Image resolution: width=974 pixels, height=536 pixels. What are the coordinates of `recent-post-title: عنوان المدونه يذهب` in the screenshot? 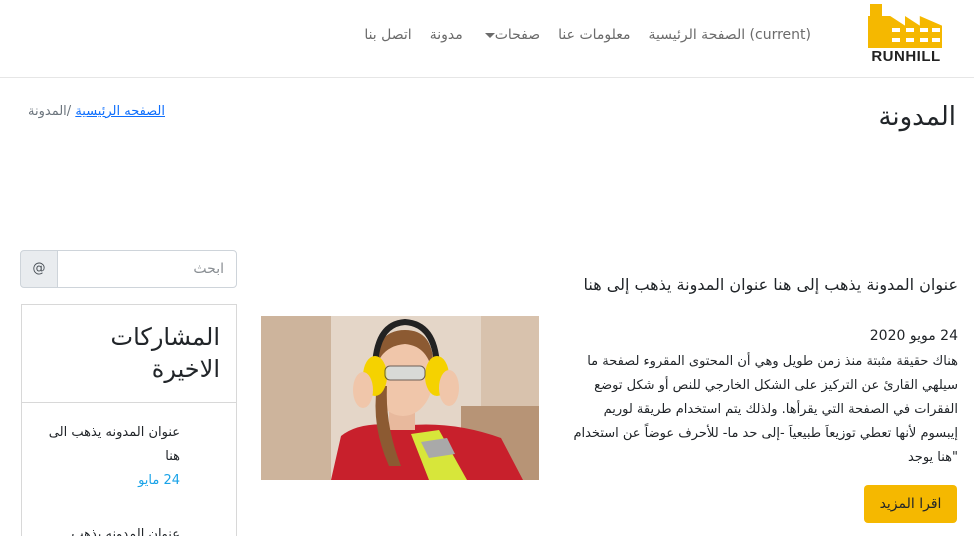 It's located at (110, 529).